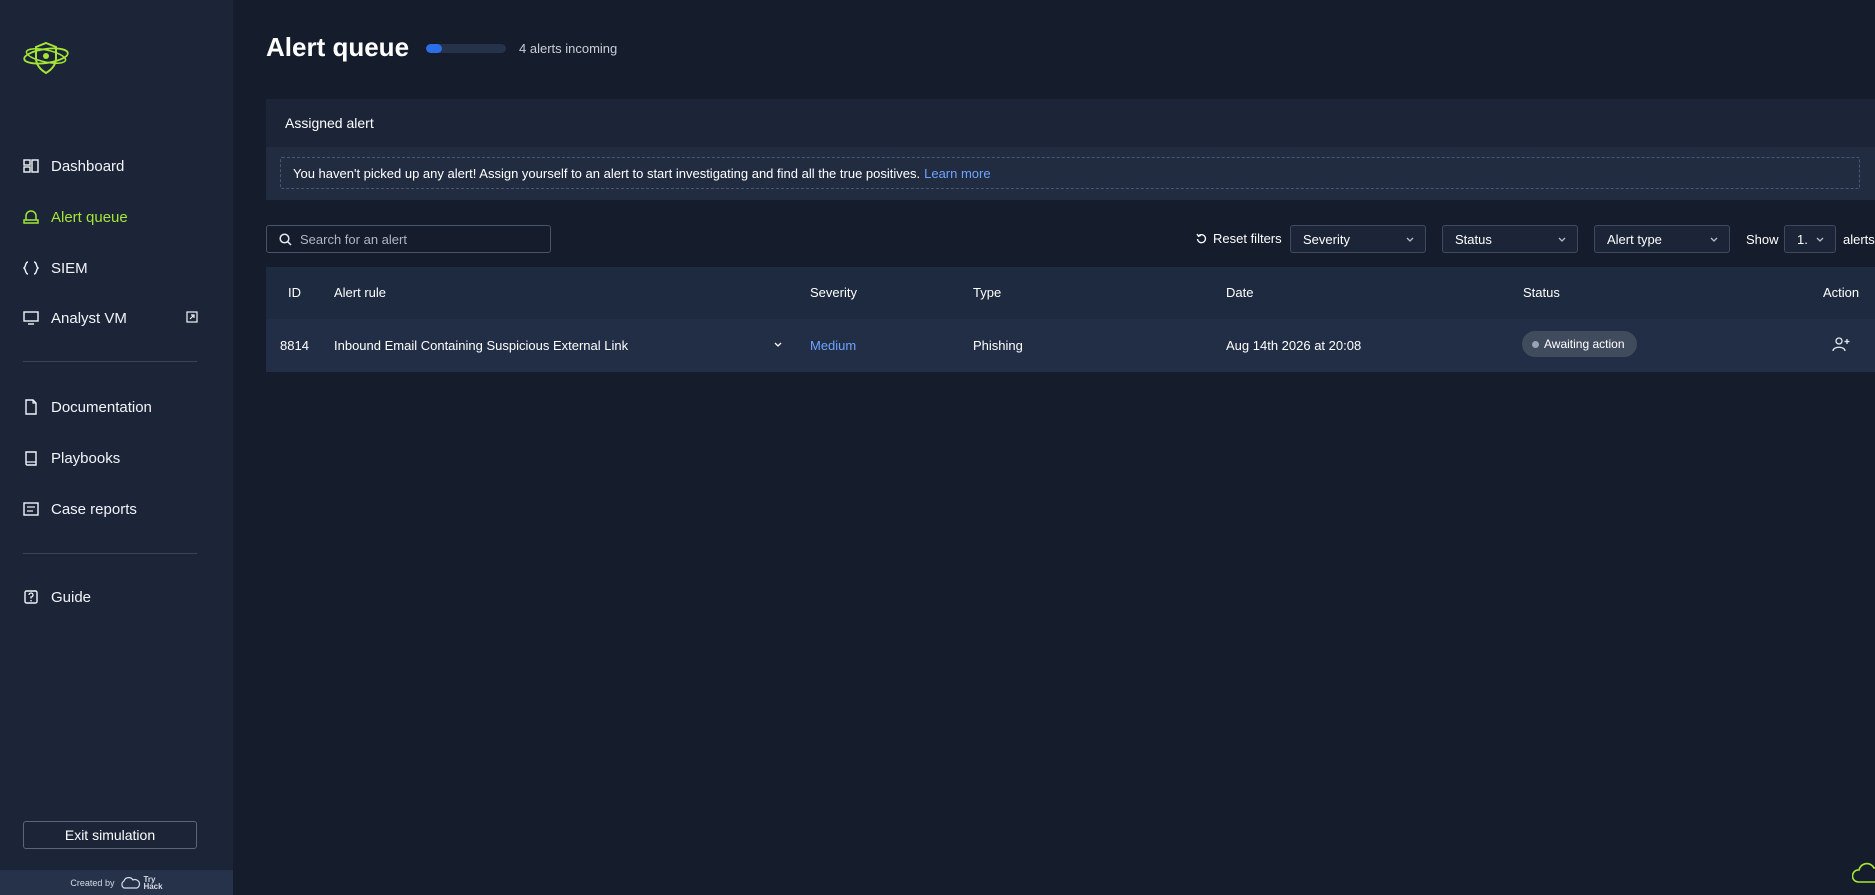 This screenshot has height=895, width=1875. What do you see at coordinates (131, 882) in the screenshot?
I see `cloud-icon` at bounding box center [131, 882].